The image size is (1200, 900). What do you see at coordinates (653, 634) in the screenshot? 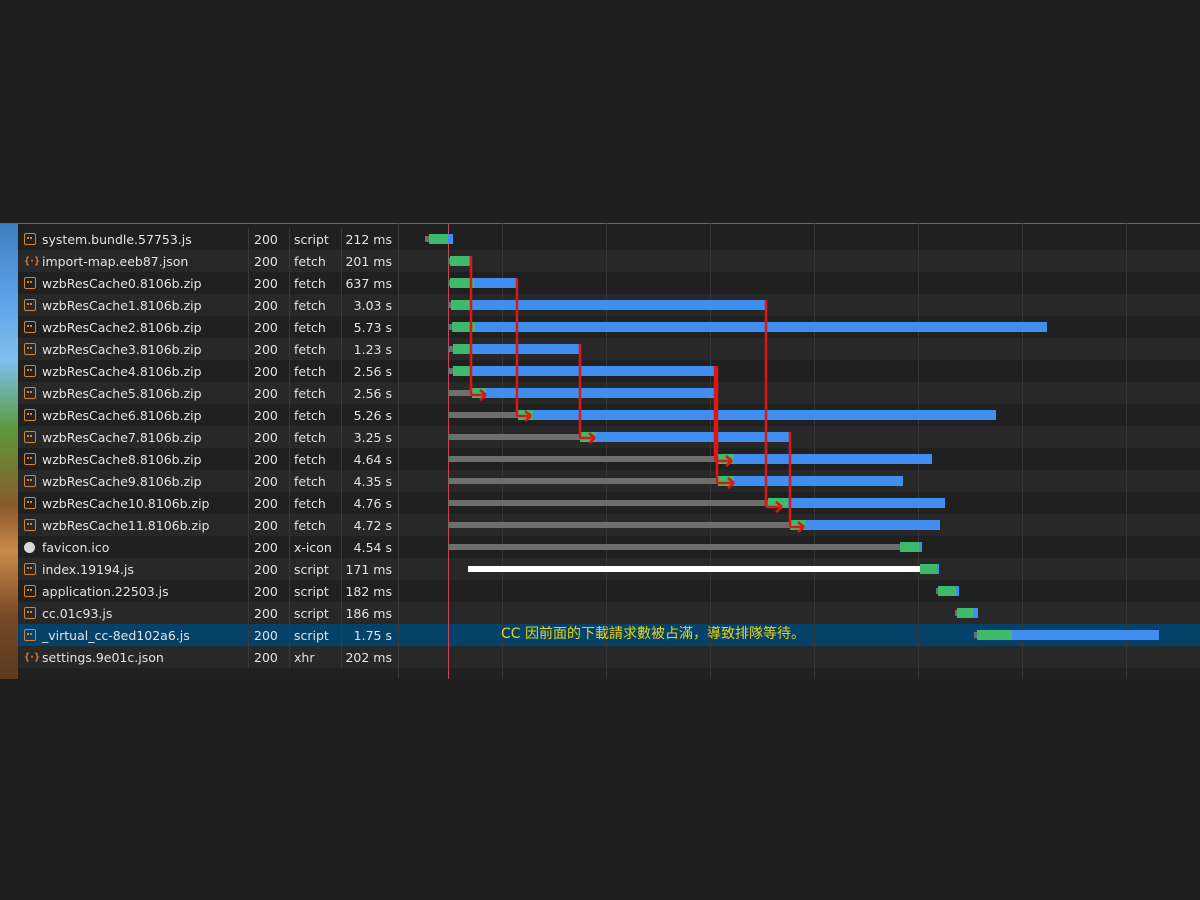
I see `annotation-text: CC 因前面的下載請求數被占滿，導致排隊等待。` at bounding box center [653, 634].